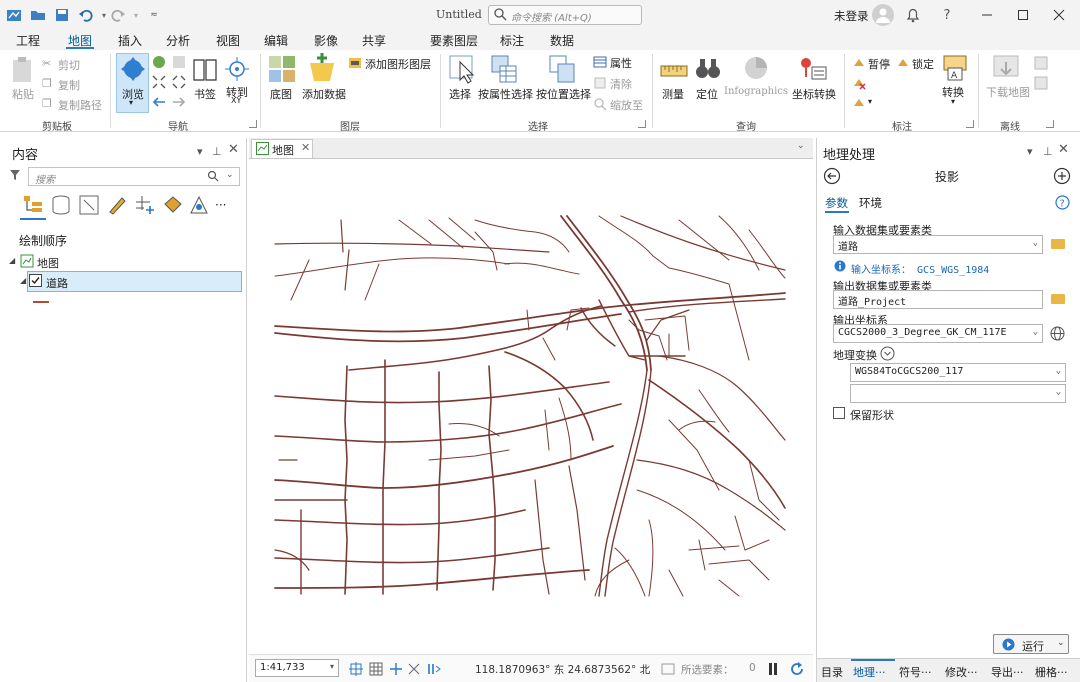 This screenshot has width=1080, height=682. I want to click on help-button: ?, so click(947, 15).